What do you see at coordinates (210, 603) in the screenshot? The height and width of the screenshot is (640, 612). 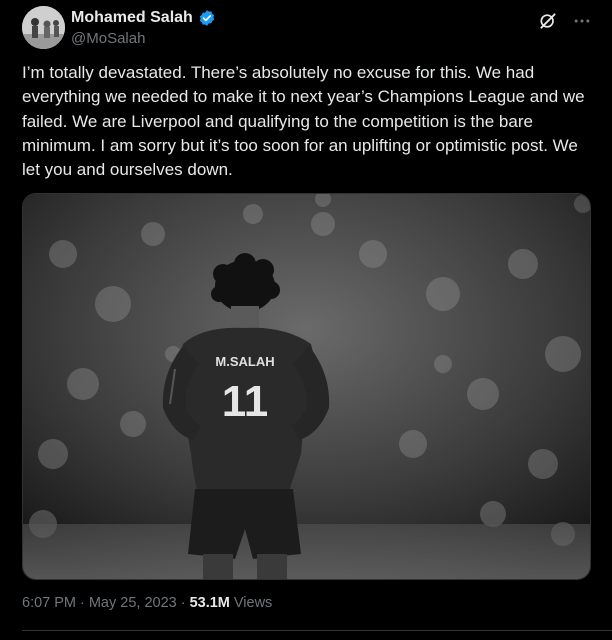 I see `views-count: 53.1M` at bounding box center [210, 603].